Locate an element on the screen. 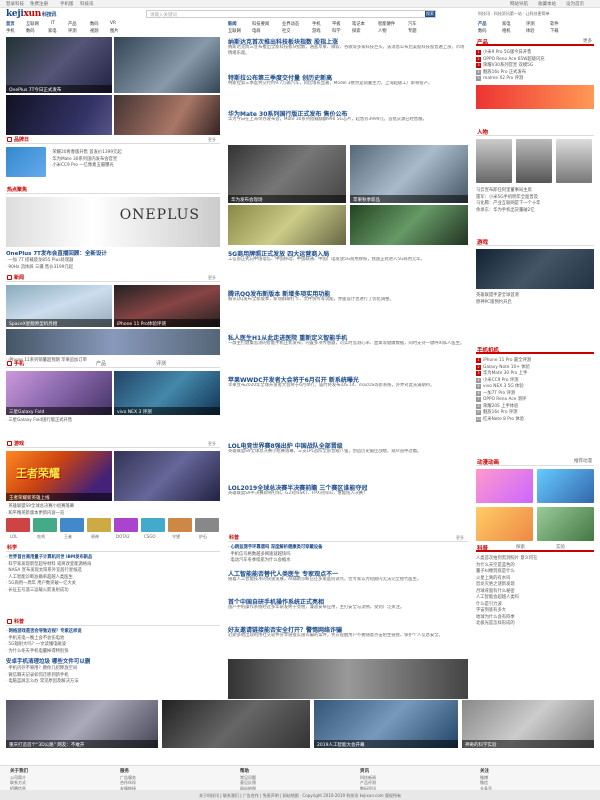 This screenshot has width=600, height=800. nav-item: 平板 is located at coordinates (336, 24).